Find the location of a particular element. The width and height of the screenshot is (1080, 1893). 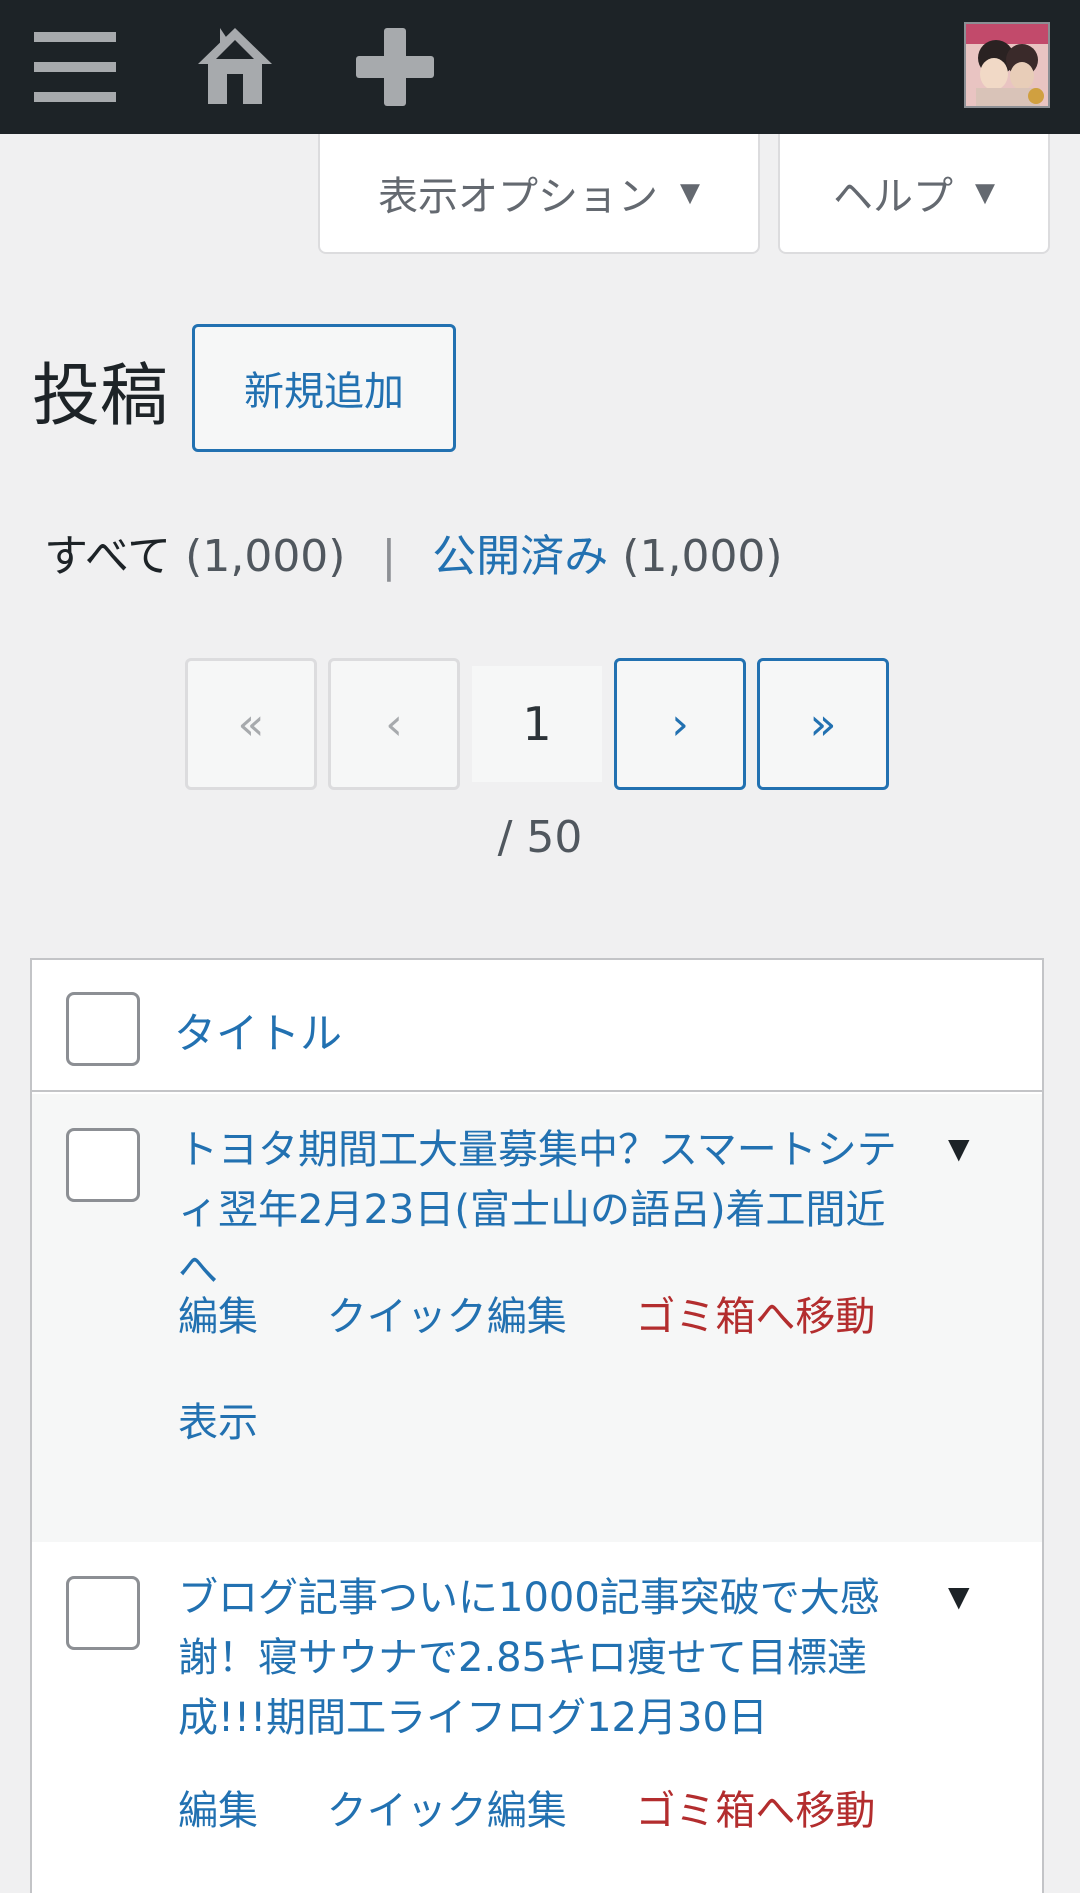

row-actions-secondary: 表示 is located at coordinates (246, 1419).